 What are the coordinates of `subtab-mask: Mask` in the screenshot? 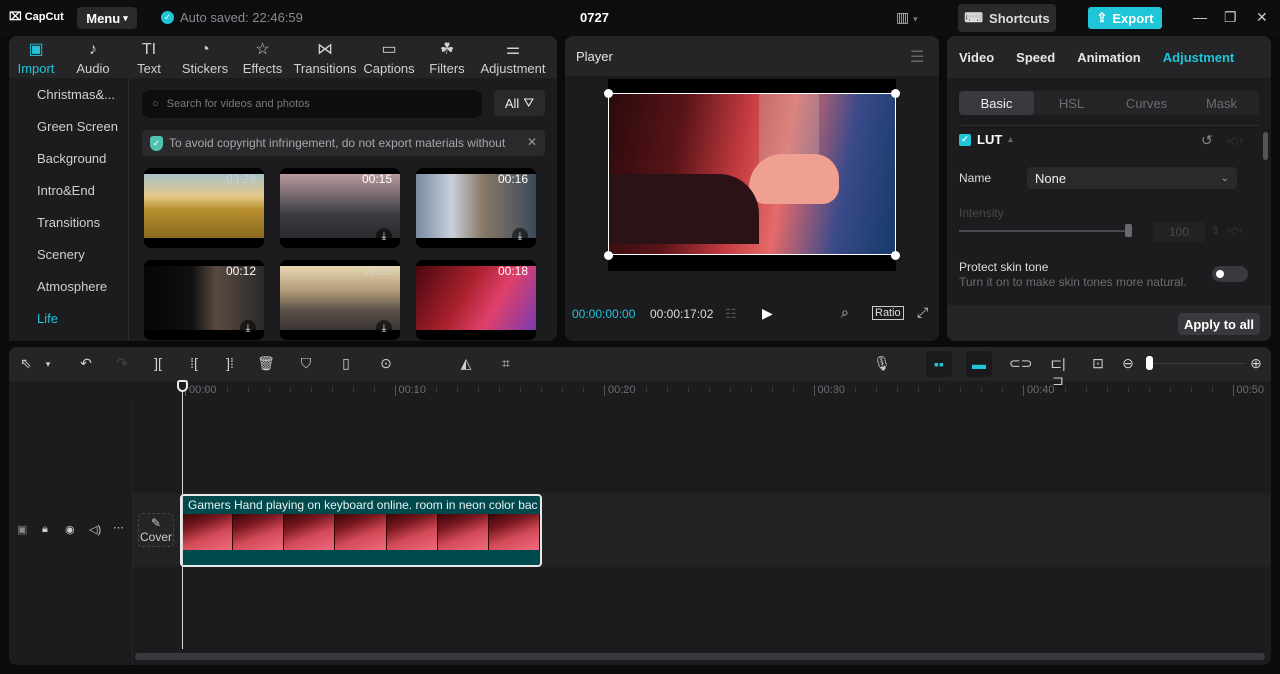 It's located at (1221, 103).